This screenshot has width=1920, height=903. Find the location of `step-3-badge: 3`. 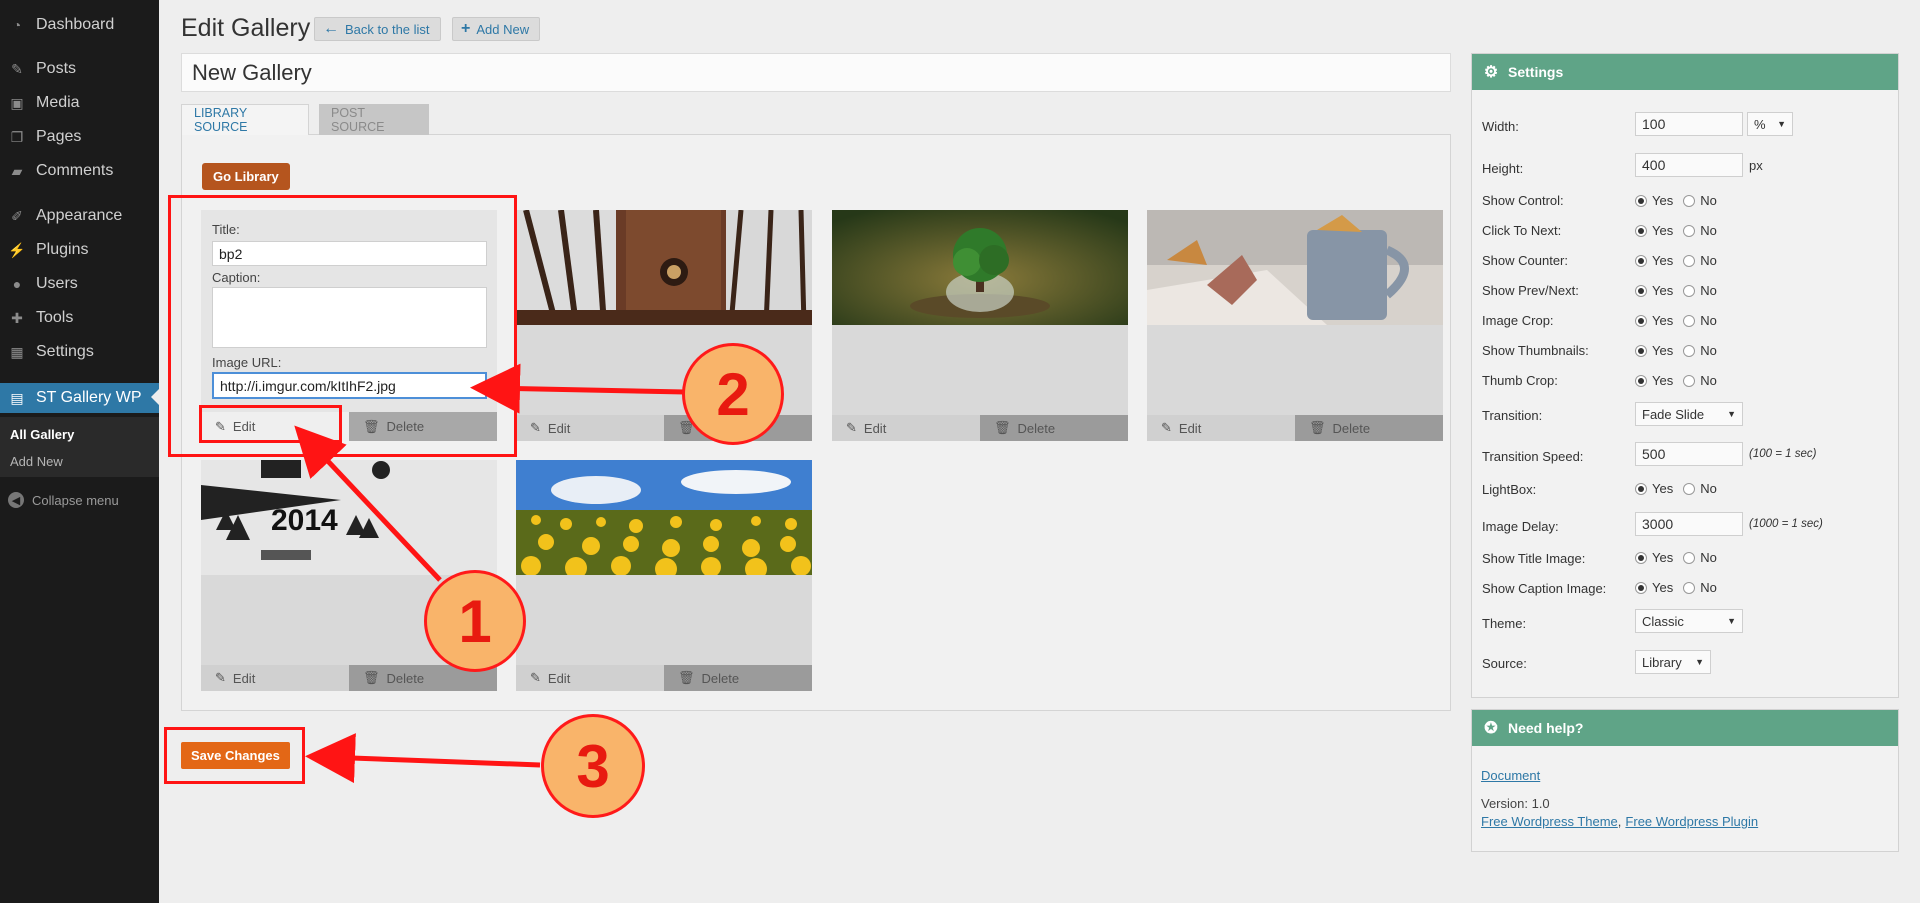

step-3-badge: 3 is located at coordinates (593, 766).